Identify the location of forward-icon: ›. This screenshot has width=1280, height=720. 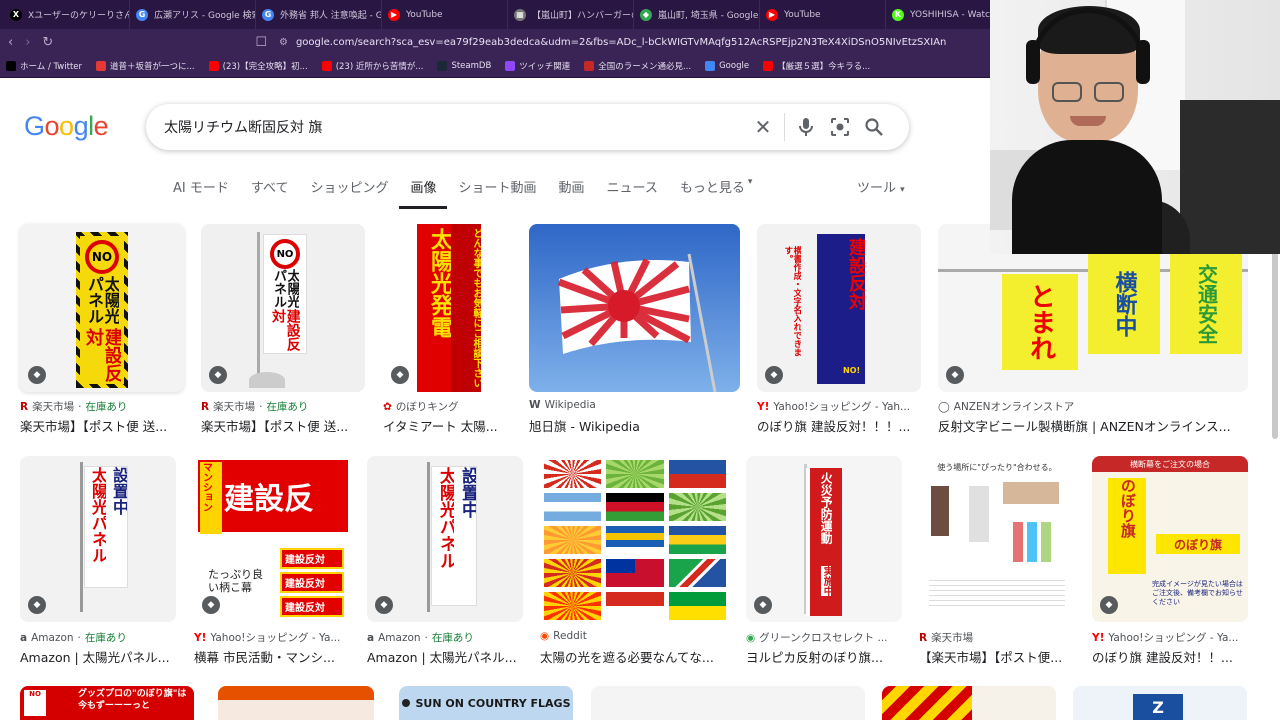
(27, 42).